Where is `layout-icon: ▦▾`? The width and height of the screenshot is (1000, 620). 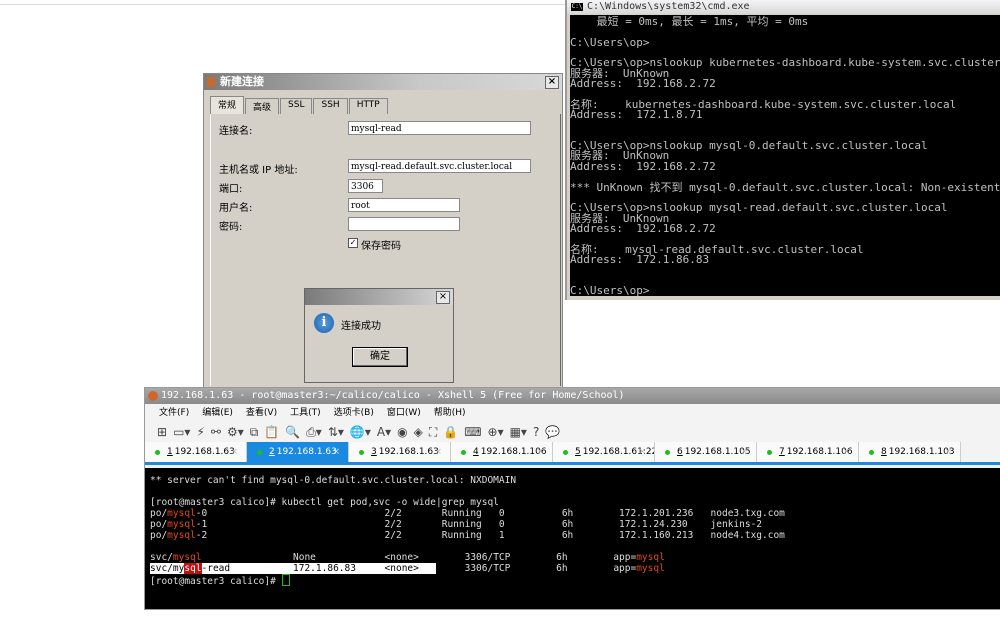
layout-icon: ▦▾ is located at coordinates (518, 432).